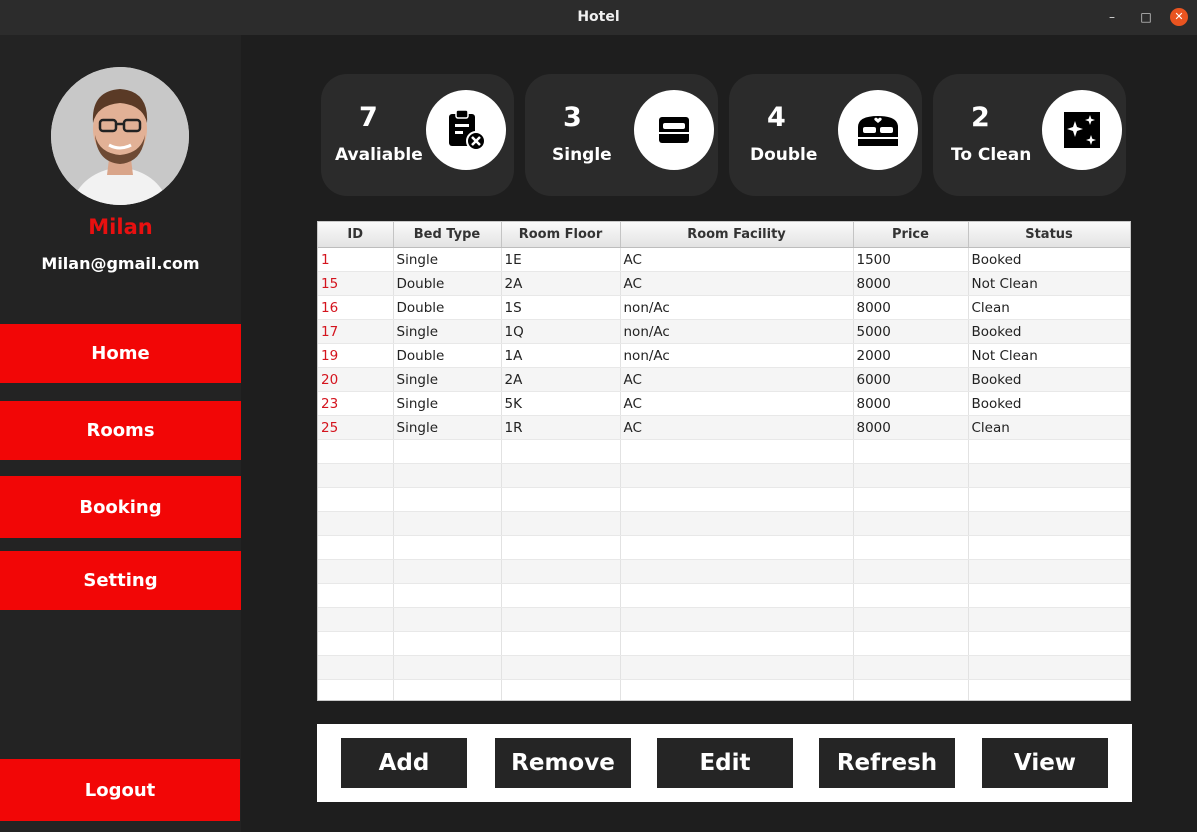  I want to click on setting-button: Setting, so click(120, 580).